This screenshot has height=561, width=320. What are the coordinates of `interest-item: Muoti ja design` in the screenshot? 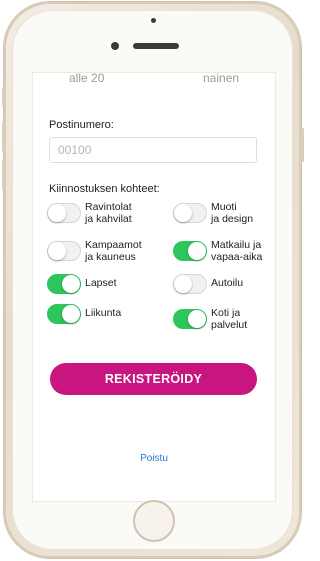 It's located at (224, 216).